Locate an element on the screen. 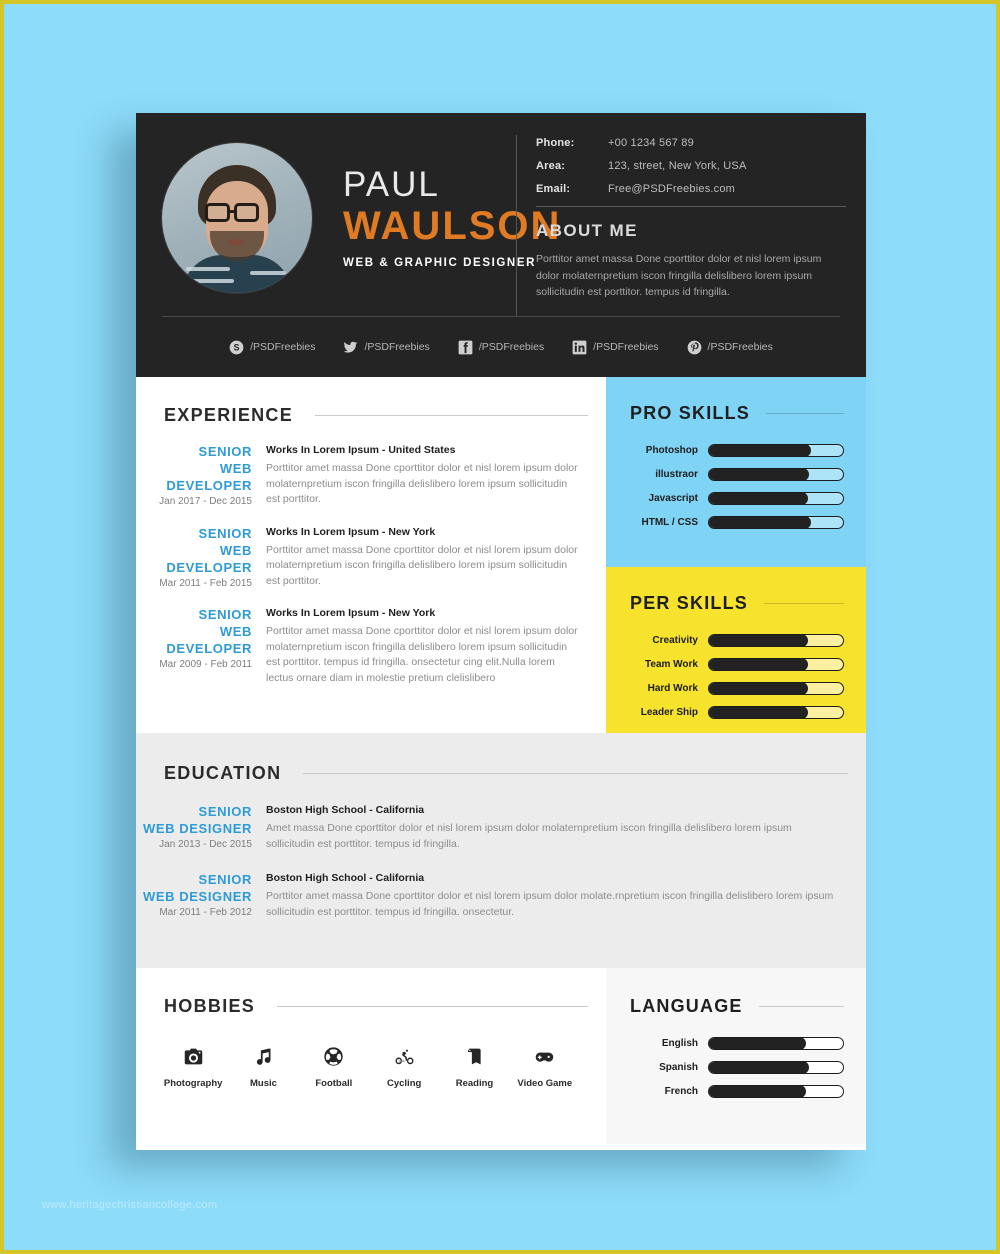 This screenshot has width=1000, height=1254. social-item-skype: S /PSDFreebies is located at coordinates (272, 347).